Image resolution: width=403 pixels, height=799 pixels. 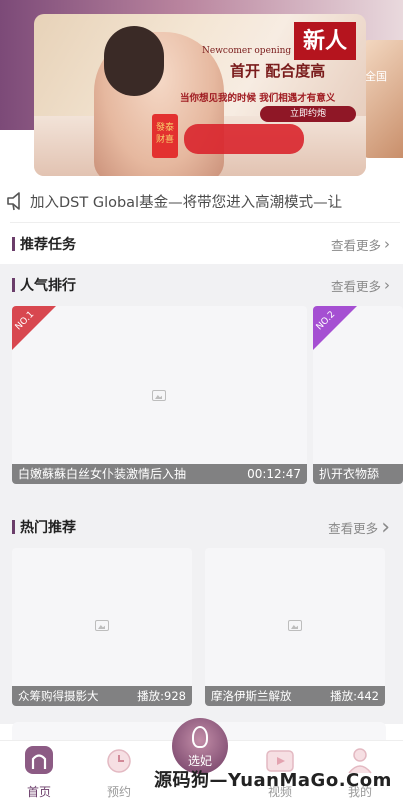 I want to click on banner-next-slide: 全国, so click(x=382, y=99).